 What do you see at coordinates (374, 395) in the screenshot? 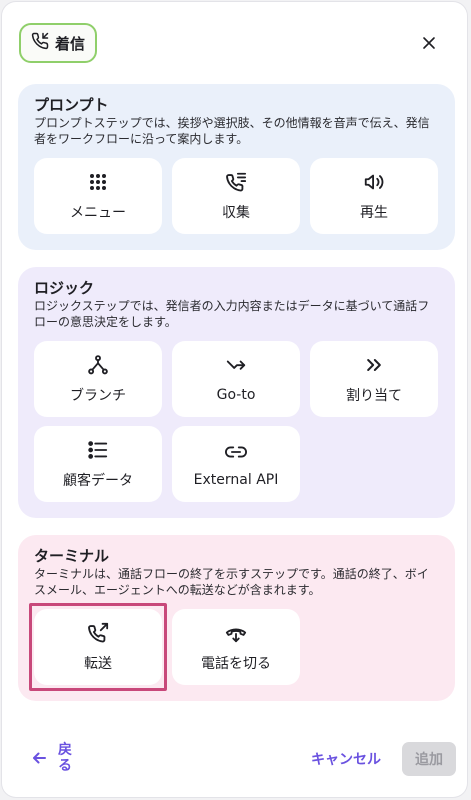
I see `tile-label: 割り当て` at bounding box center [374, 395].